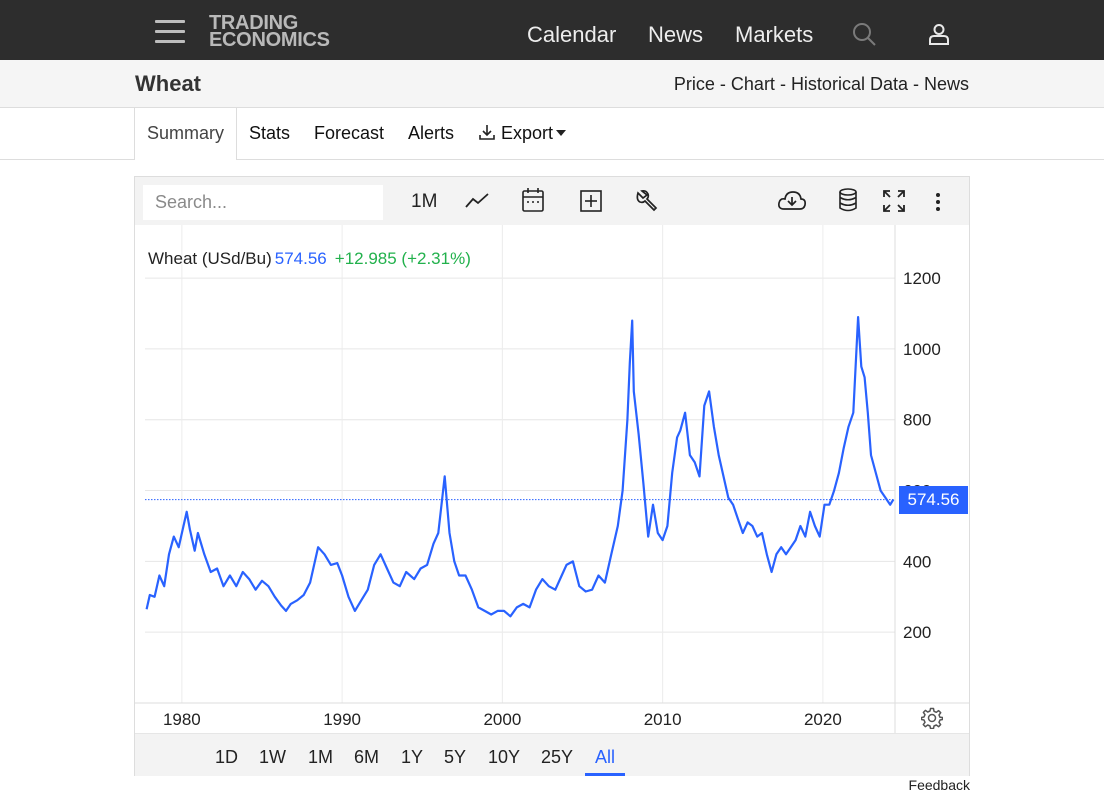 The image size is (1104, 801). I want to click on link-price: Price, so click(694, 84).